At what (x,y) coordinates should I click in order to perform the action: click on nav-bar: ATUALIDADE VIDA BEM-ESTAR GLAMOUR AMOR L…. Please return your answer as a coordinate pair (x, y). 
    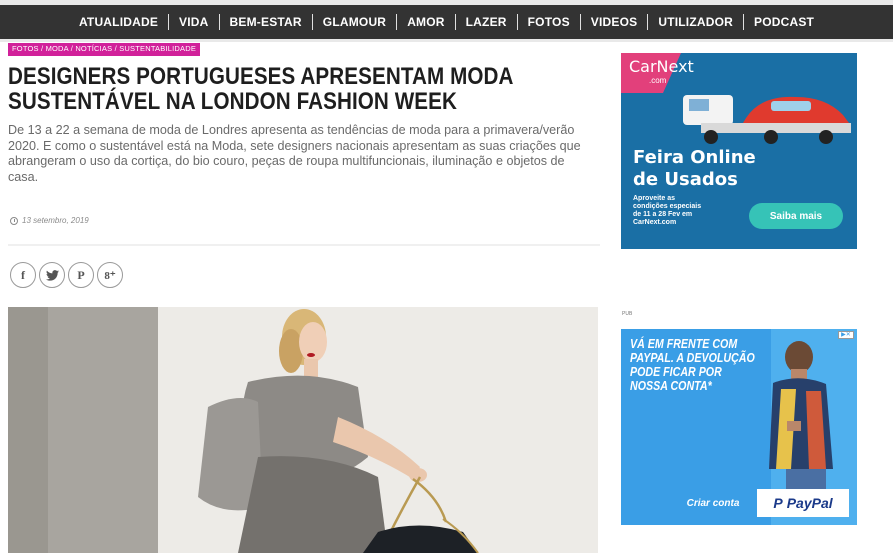
    Looking at the image, I should click on (446, 22).